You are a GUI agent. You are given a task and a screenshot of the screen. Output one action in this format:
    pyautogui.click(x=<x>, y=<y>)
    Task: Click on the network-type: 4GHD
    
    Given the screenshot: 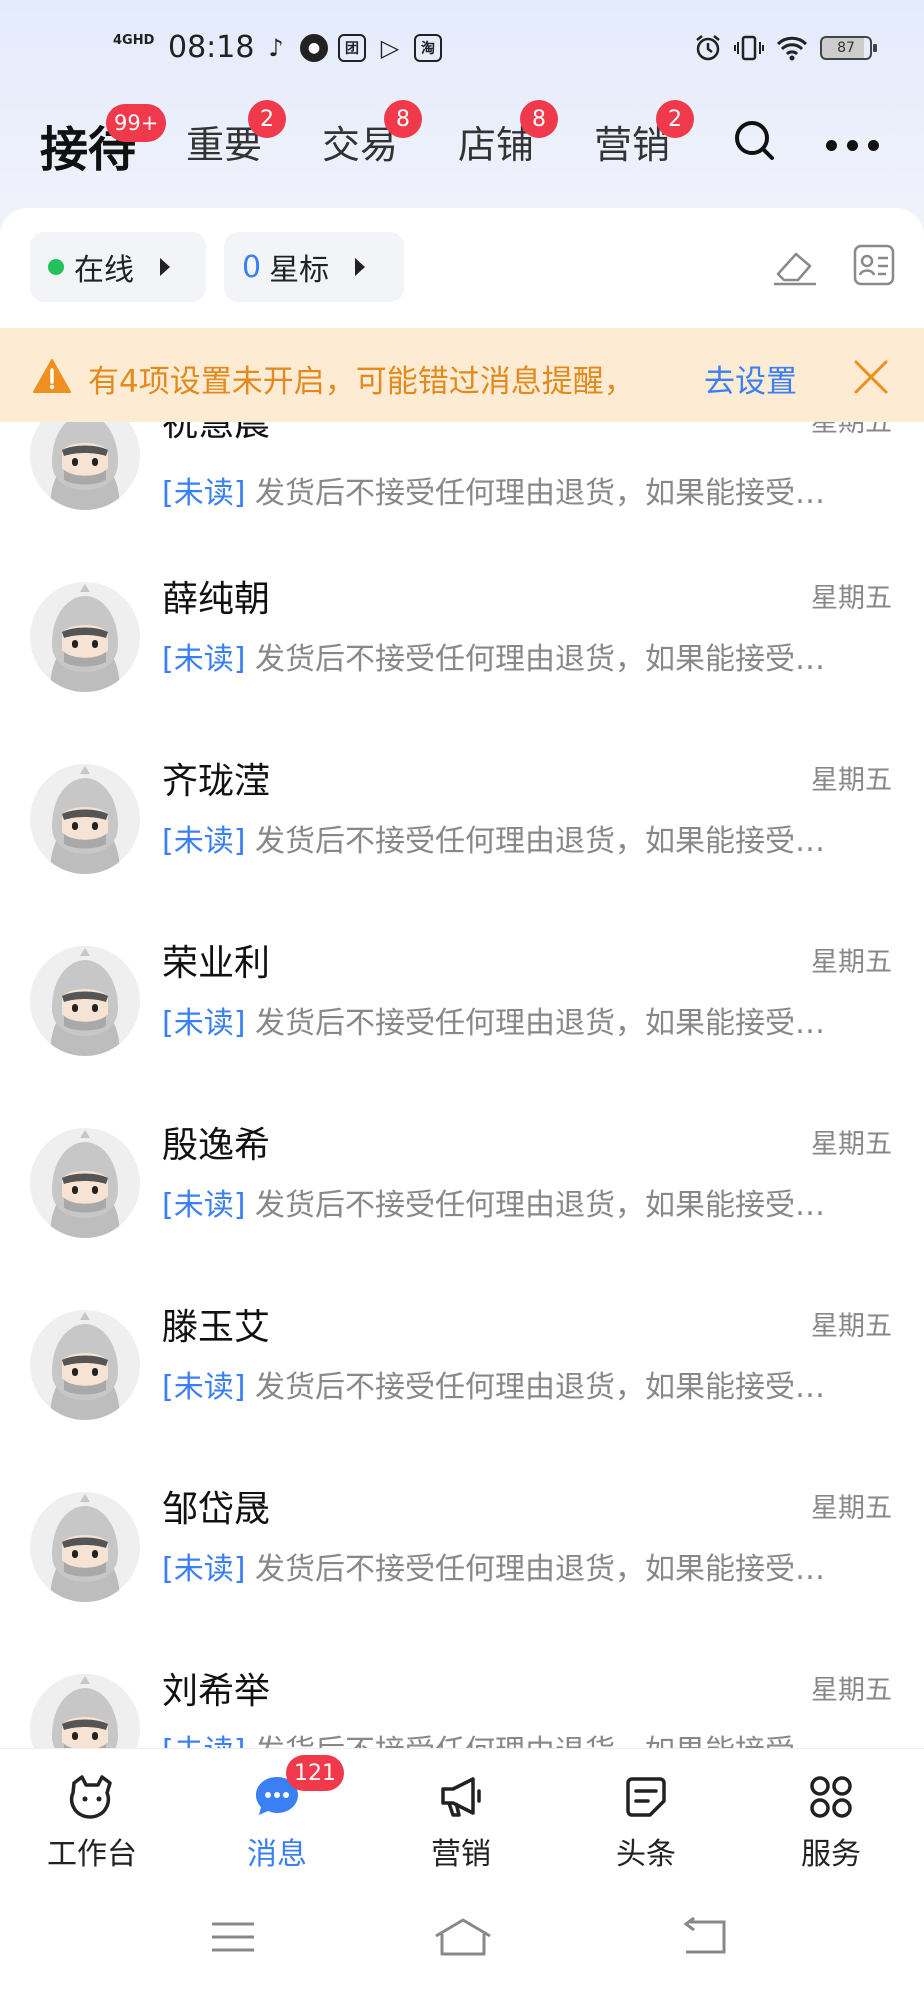 What is the action you would take?
    pyautogui.click(x=134, y=40)
    